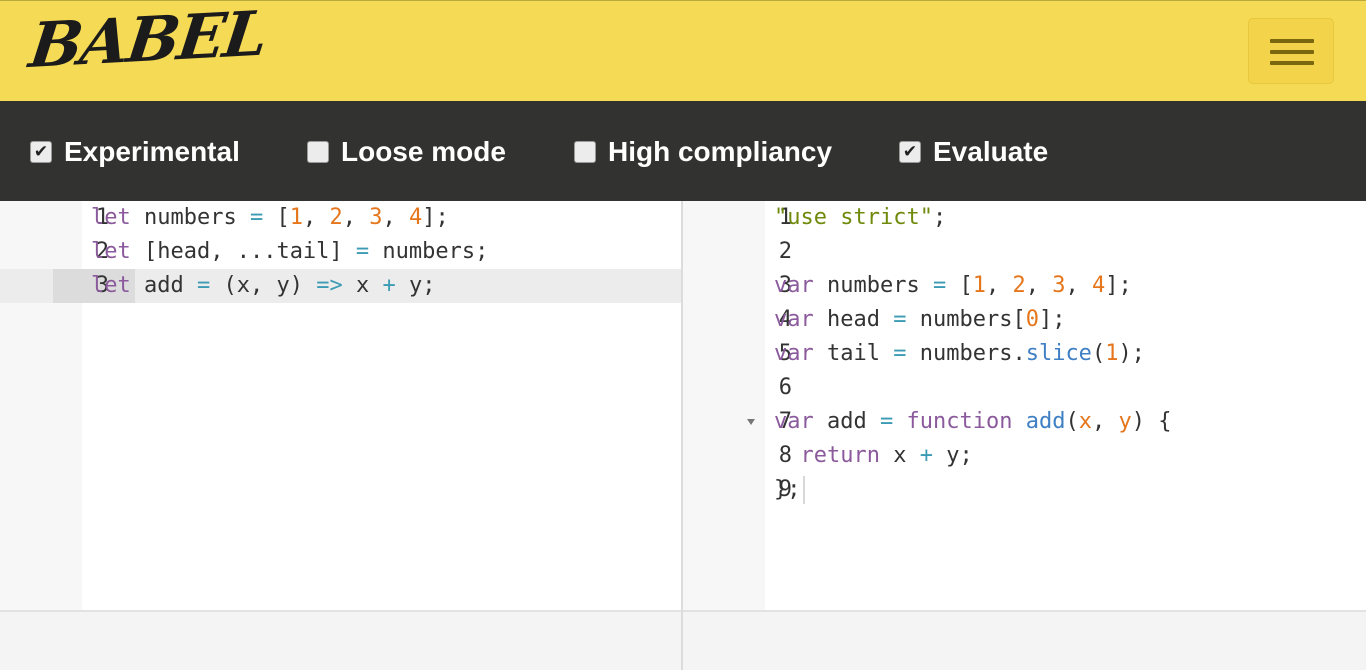 This screenshot has width=1366, height=670. I want to click on code-text: var add = function add(x, y) {, so click(972, 422).